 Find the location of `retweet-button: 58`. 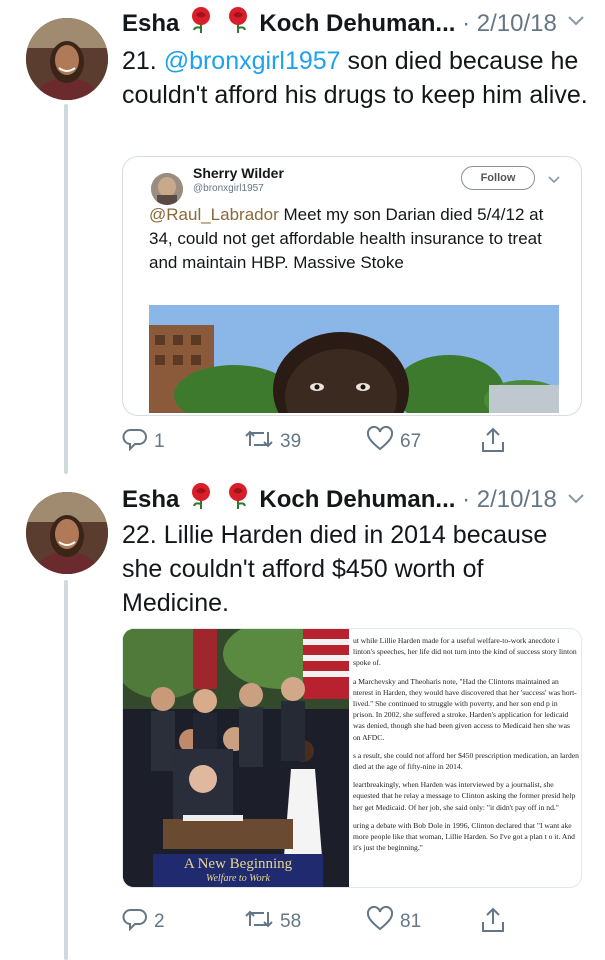

retweet-button: 58 is located at coordinates (272, 922).